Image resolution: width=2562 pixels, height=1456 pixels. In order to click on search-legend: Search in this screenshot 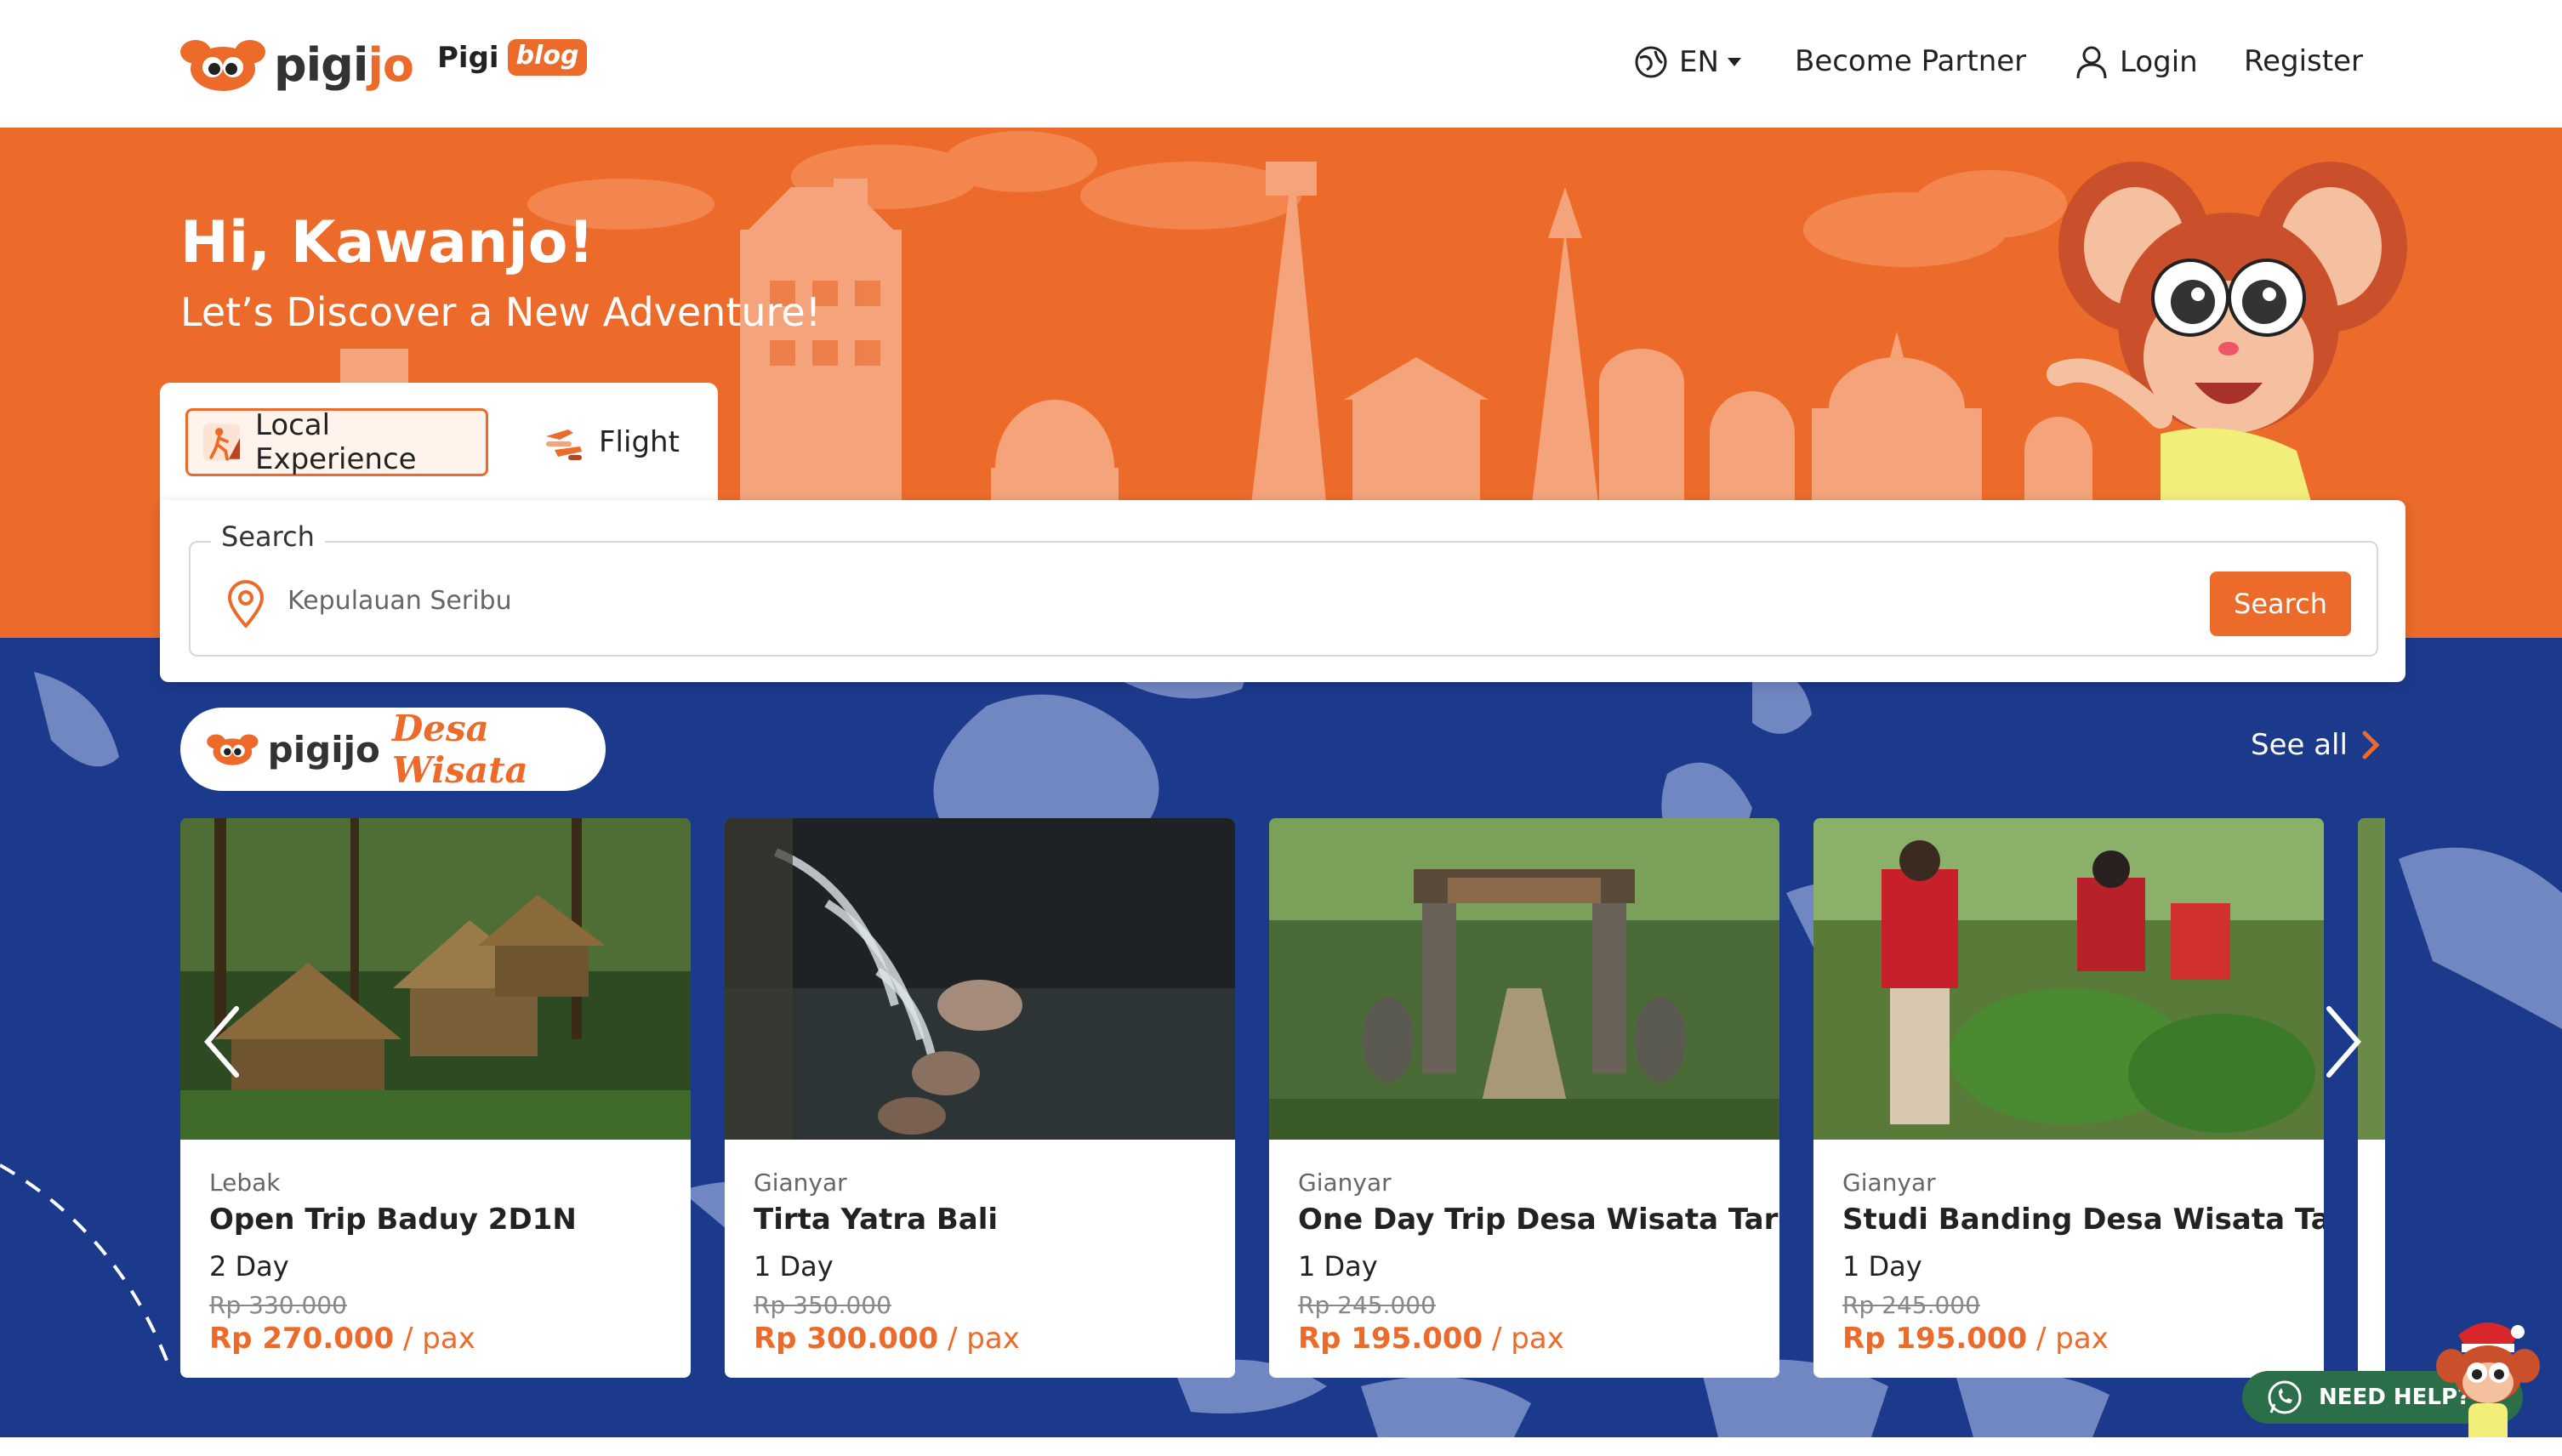, I will do `click(268, 536)`.